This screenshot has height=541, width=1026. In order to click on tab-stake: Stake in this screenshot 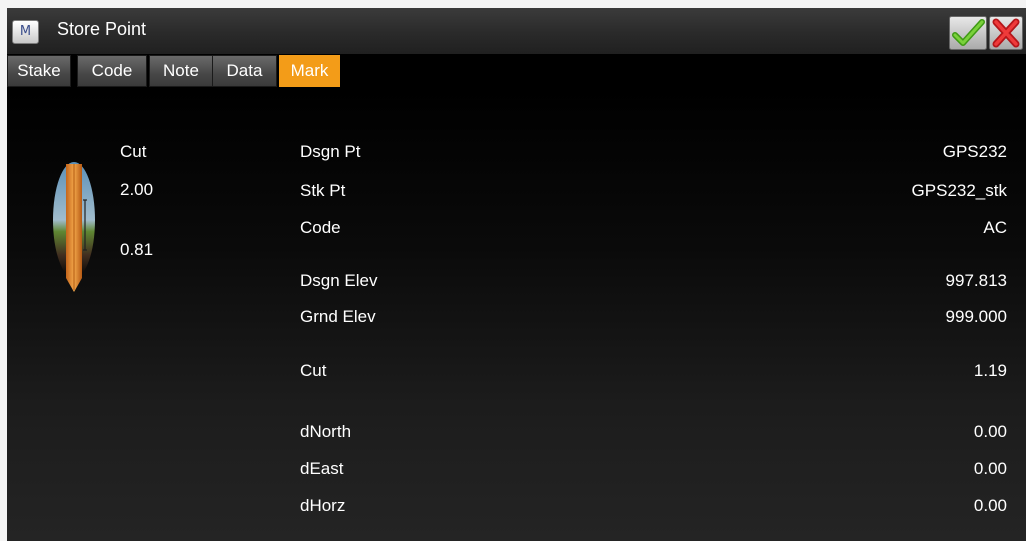, I will do `click(39, 71)`.